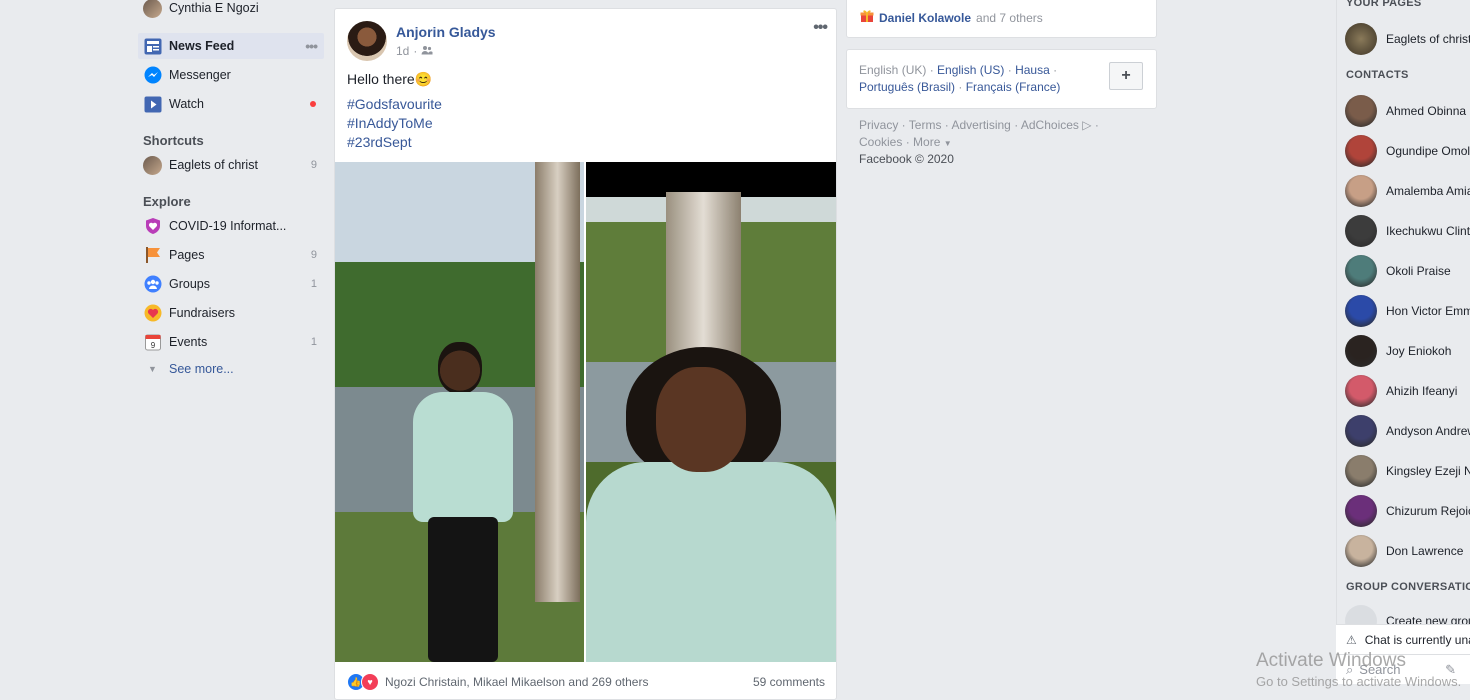  What do you see at coordinates (970, 70) in the screenshot?
I see `language-option: English (US)` at bounding box center [970, 70].